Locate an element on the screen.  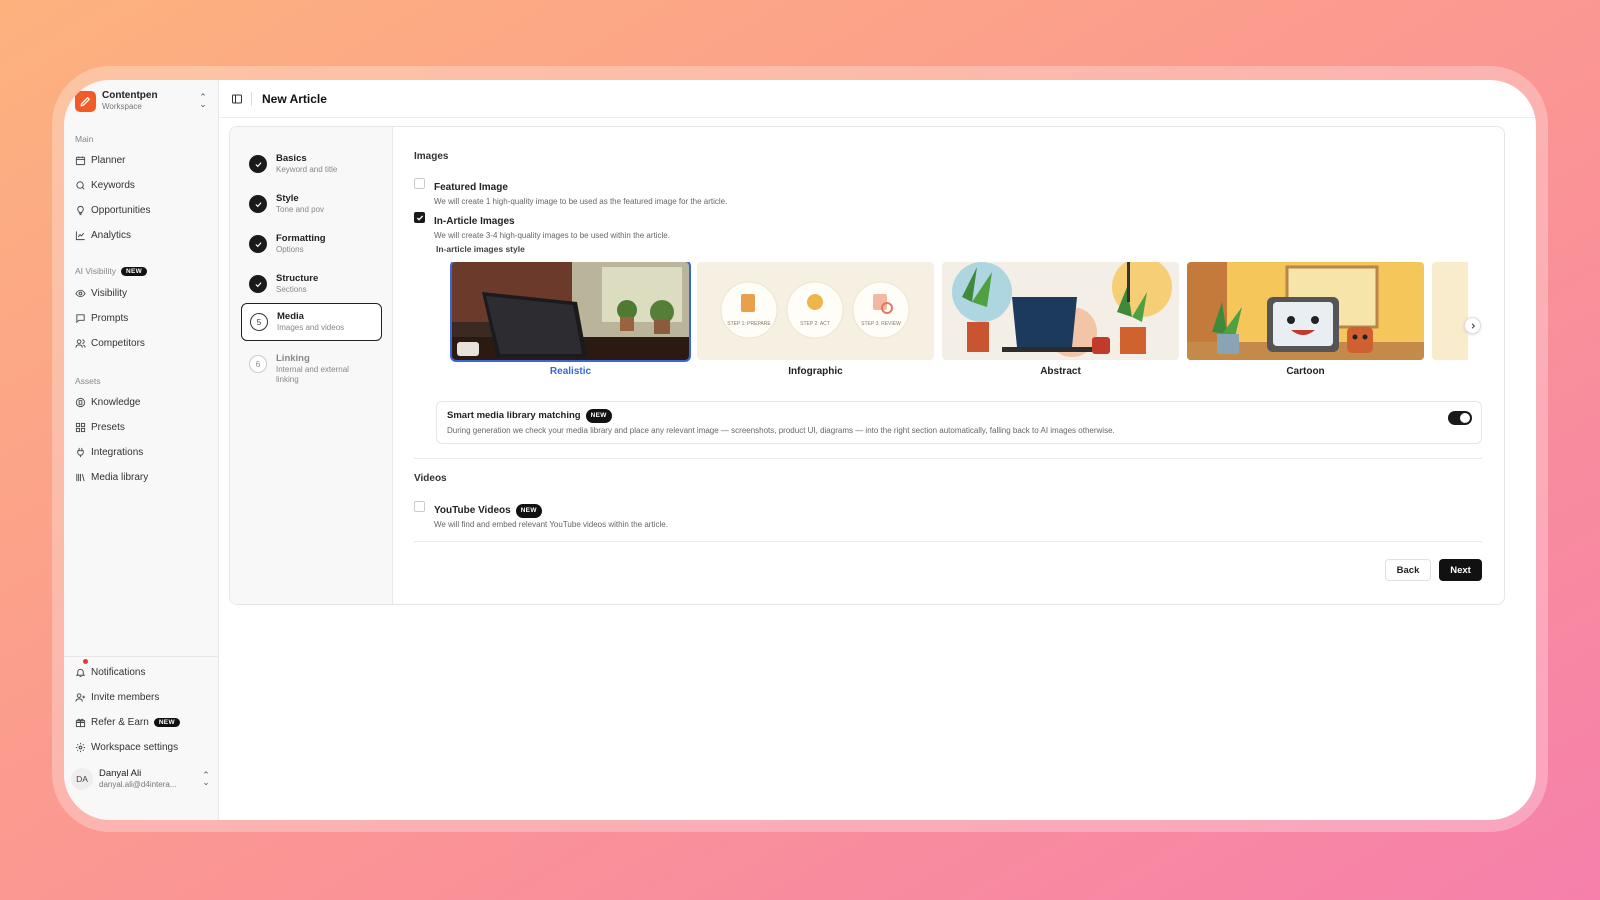
step-linking: 6 Linking Internal and external linking is located at coordinates (311, 368).